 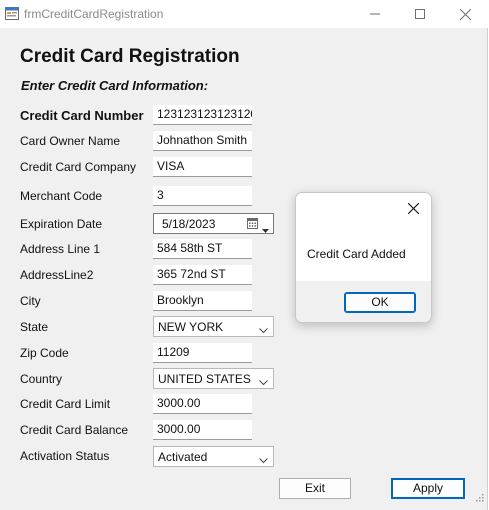 I want to click on state-dropdown: NEW YORK, so click(x=213, y=326).